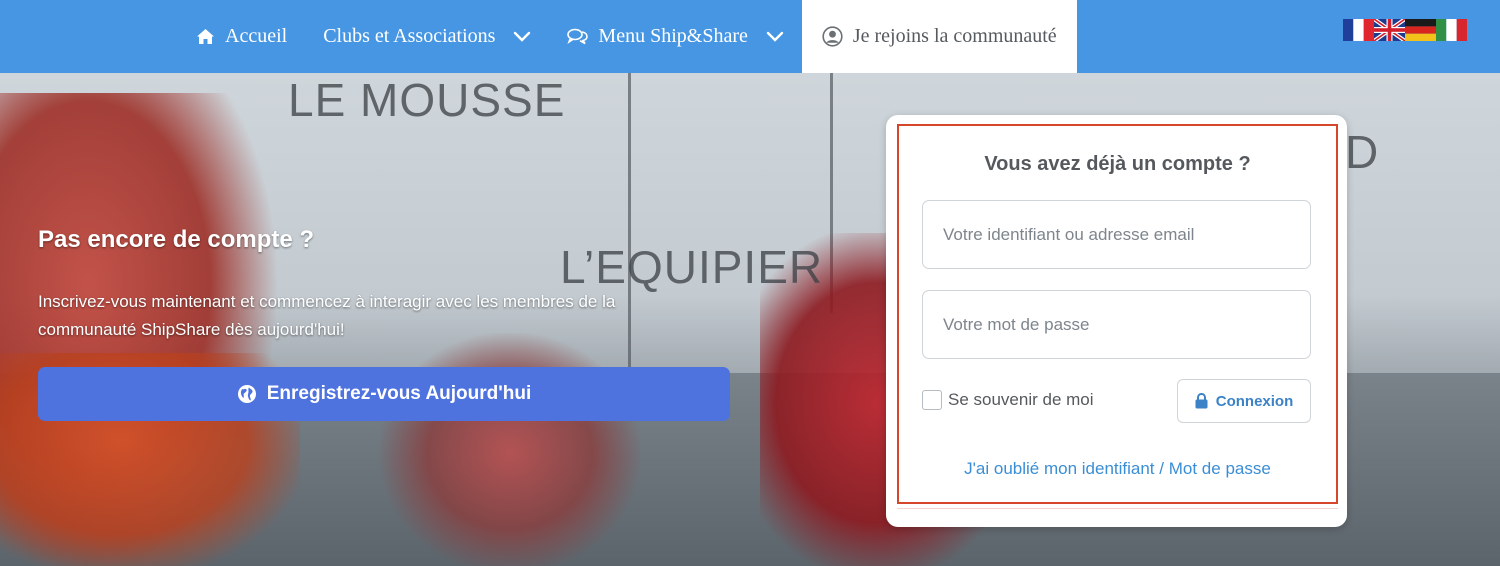  Describe the element at coordinates (1220, 468) in the screenshot. I see `forgot-password-link: Mot de passe` at that location.